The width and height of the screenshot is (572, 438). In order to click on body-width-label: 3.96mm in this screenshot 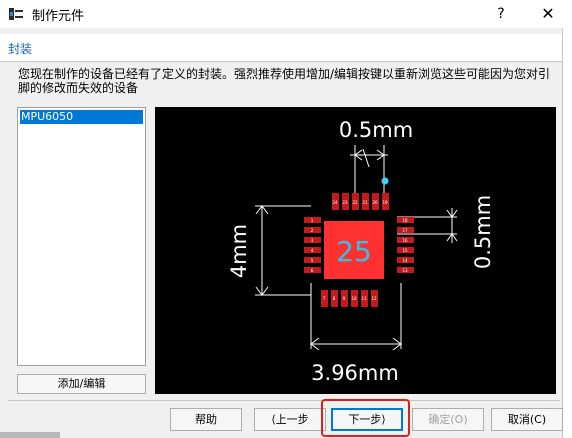, I will do `click(355, 373)`.